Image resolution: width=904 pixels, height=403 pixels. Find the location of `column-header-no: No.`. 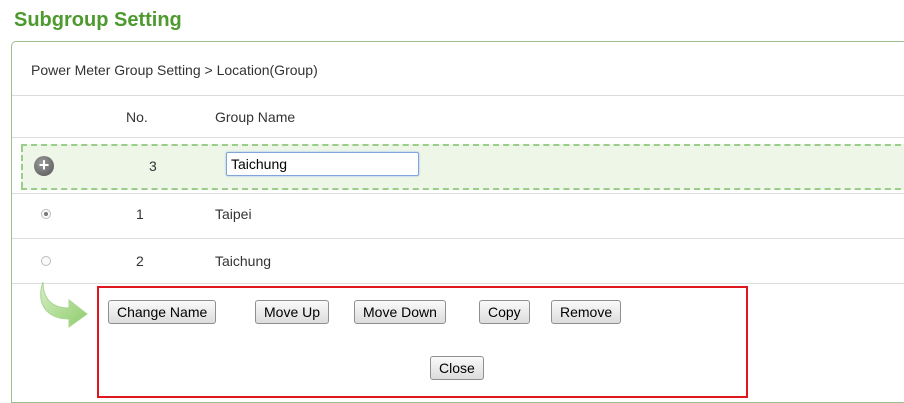

column-header-no: No. is located at coordinates (137, 117).